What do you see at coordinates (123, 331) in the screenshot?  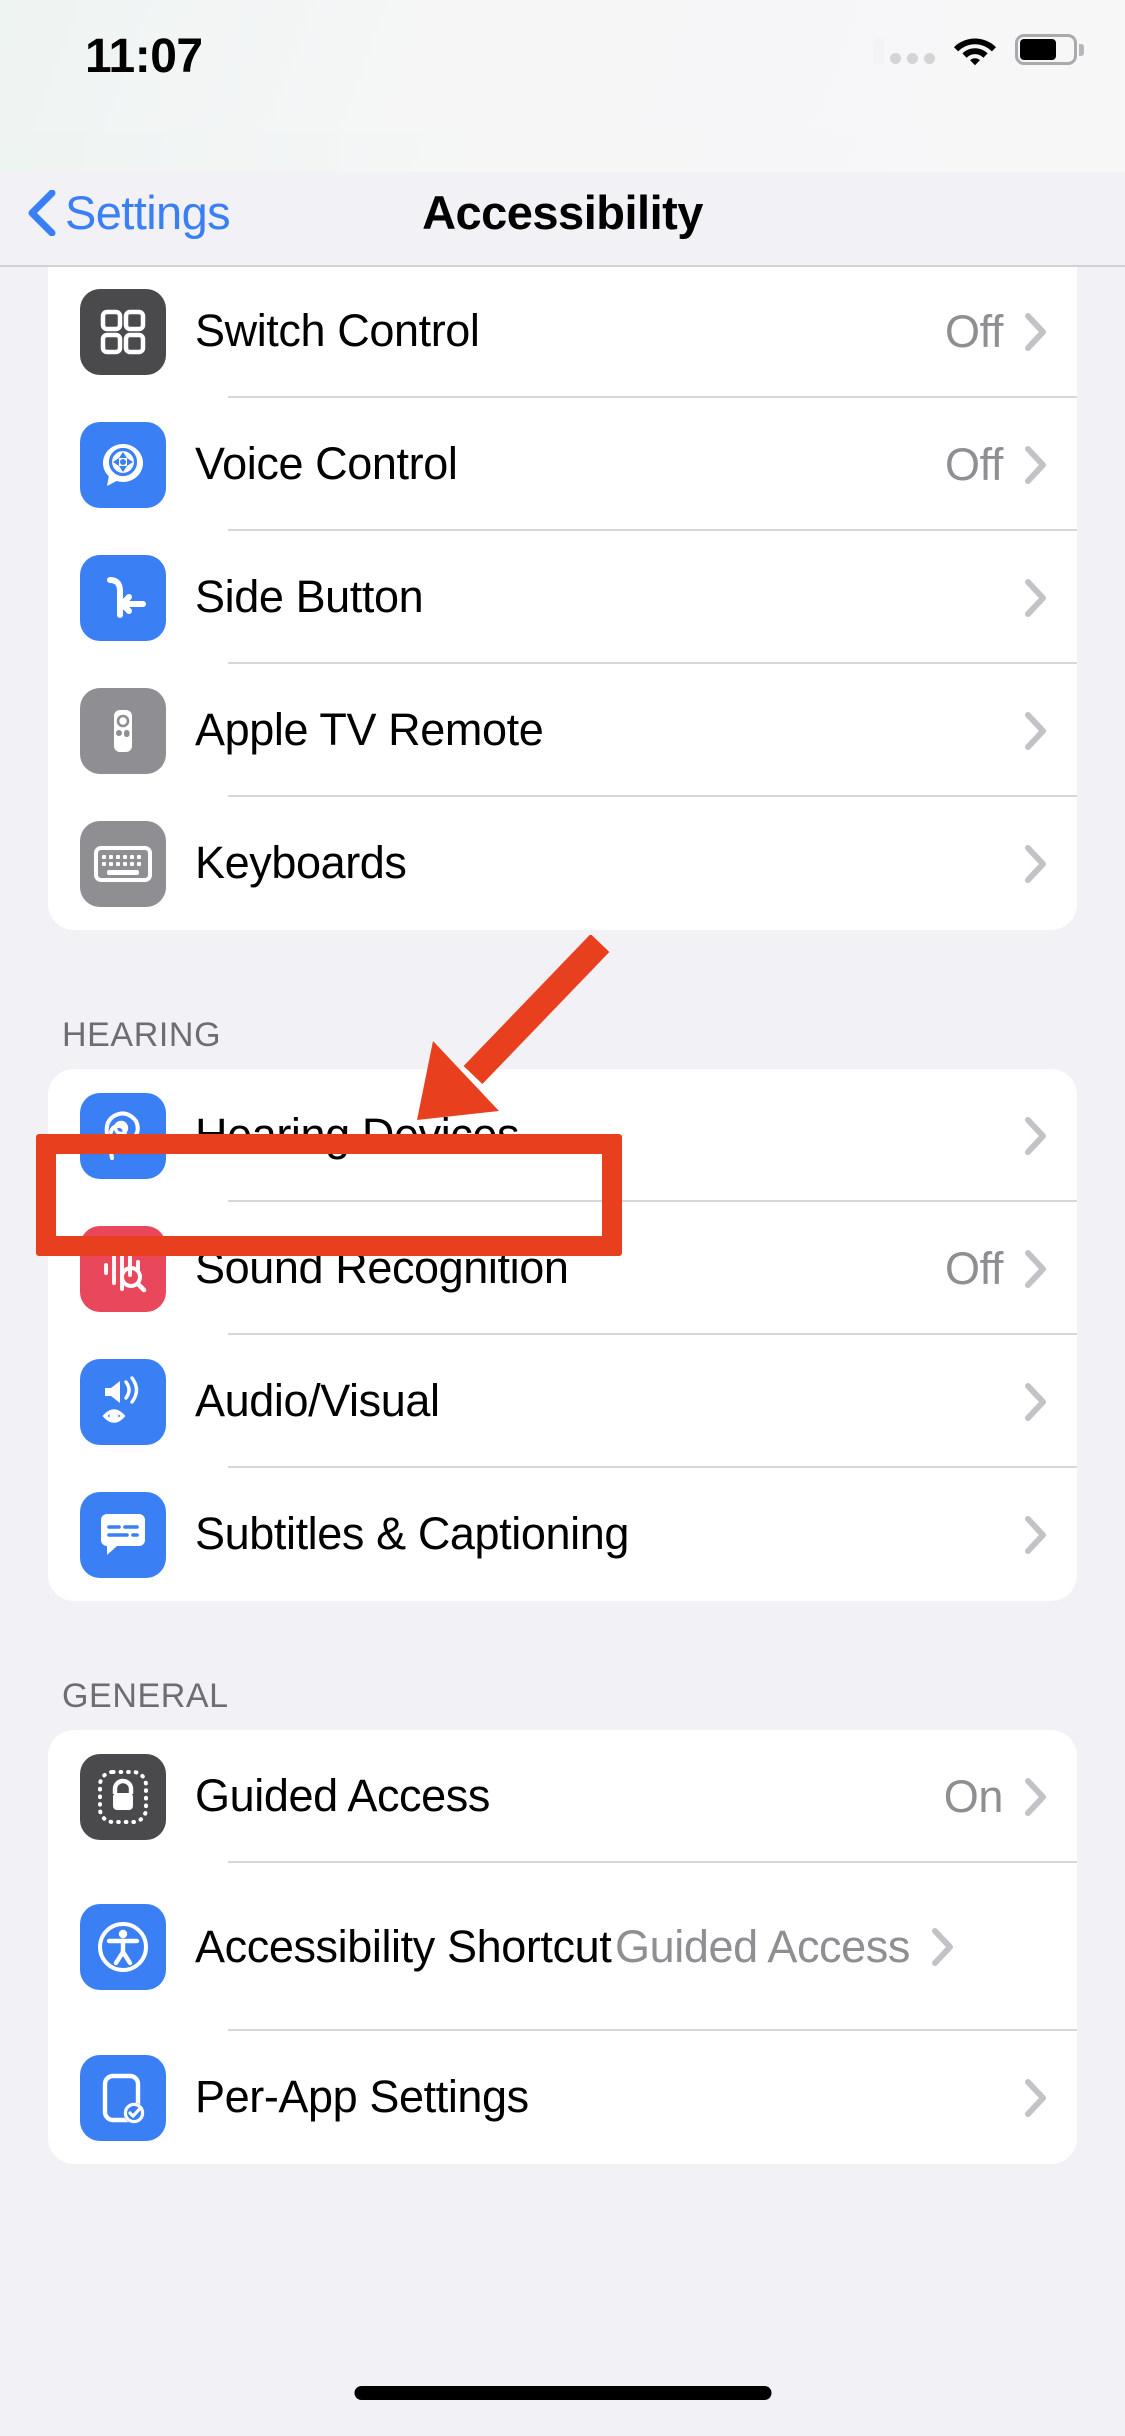 I see `switch-control-icon` at bounding box center [123, 331].